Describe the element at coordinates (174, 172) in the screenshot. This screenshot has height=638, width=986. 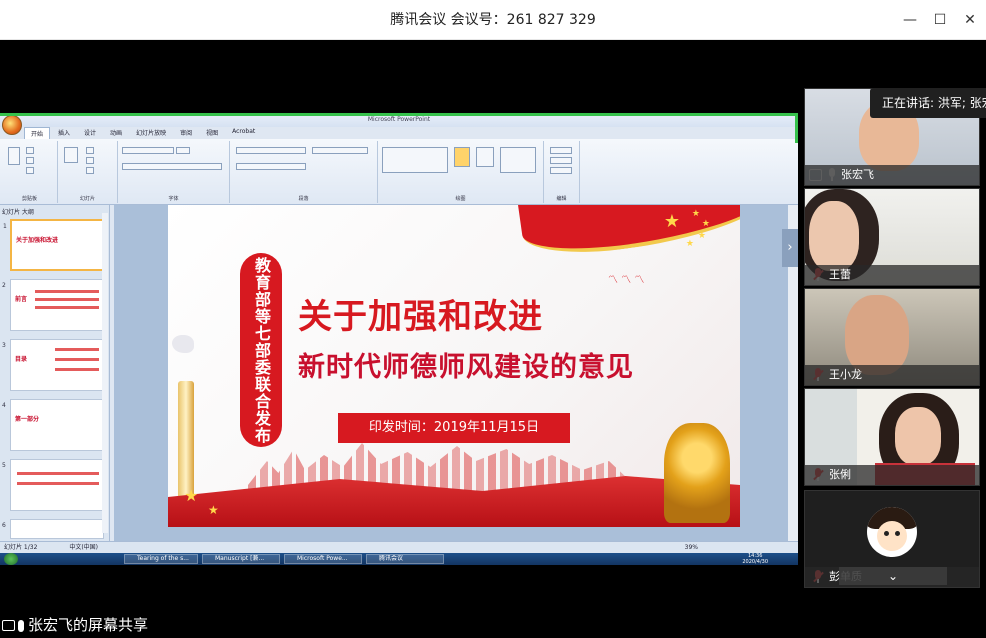
I see `ribbon-group-font: 字体` at that location.